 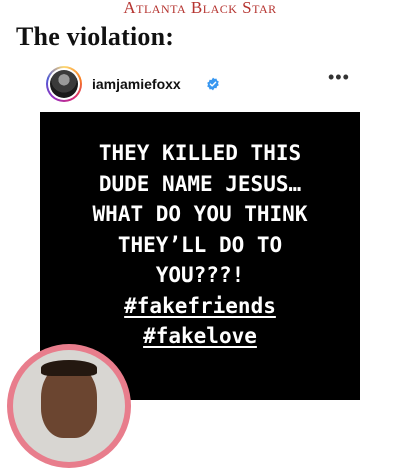 What do you see at coordinates (197, 85) in the screenshot?
I see `post-header: iamjamiefoxx •••` at bounding box center [197, 85].